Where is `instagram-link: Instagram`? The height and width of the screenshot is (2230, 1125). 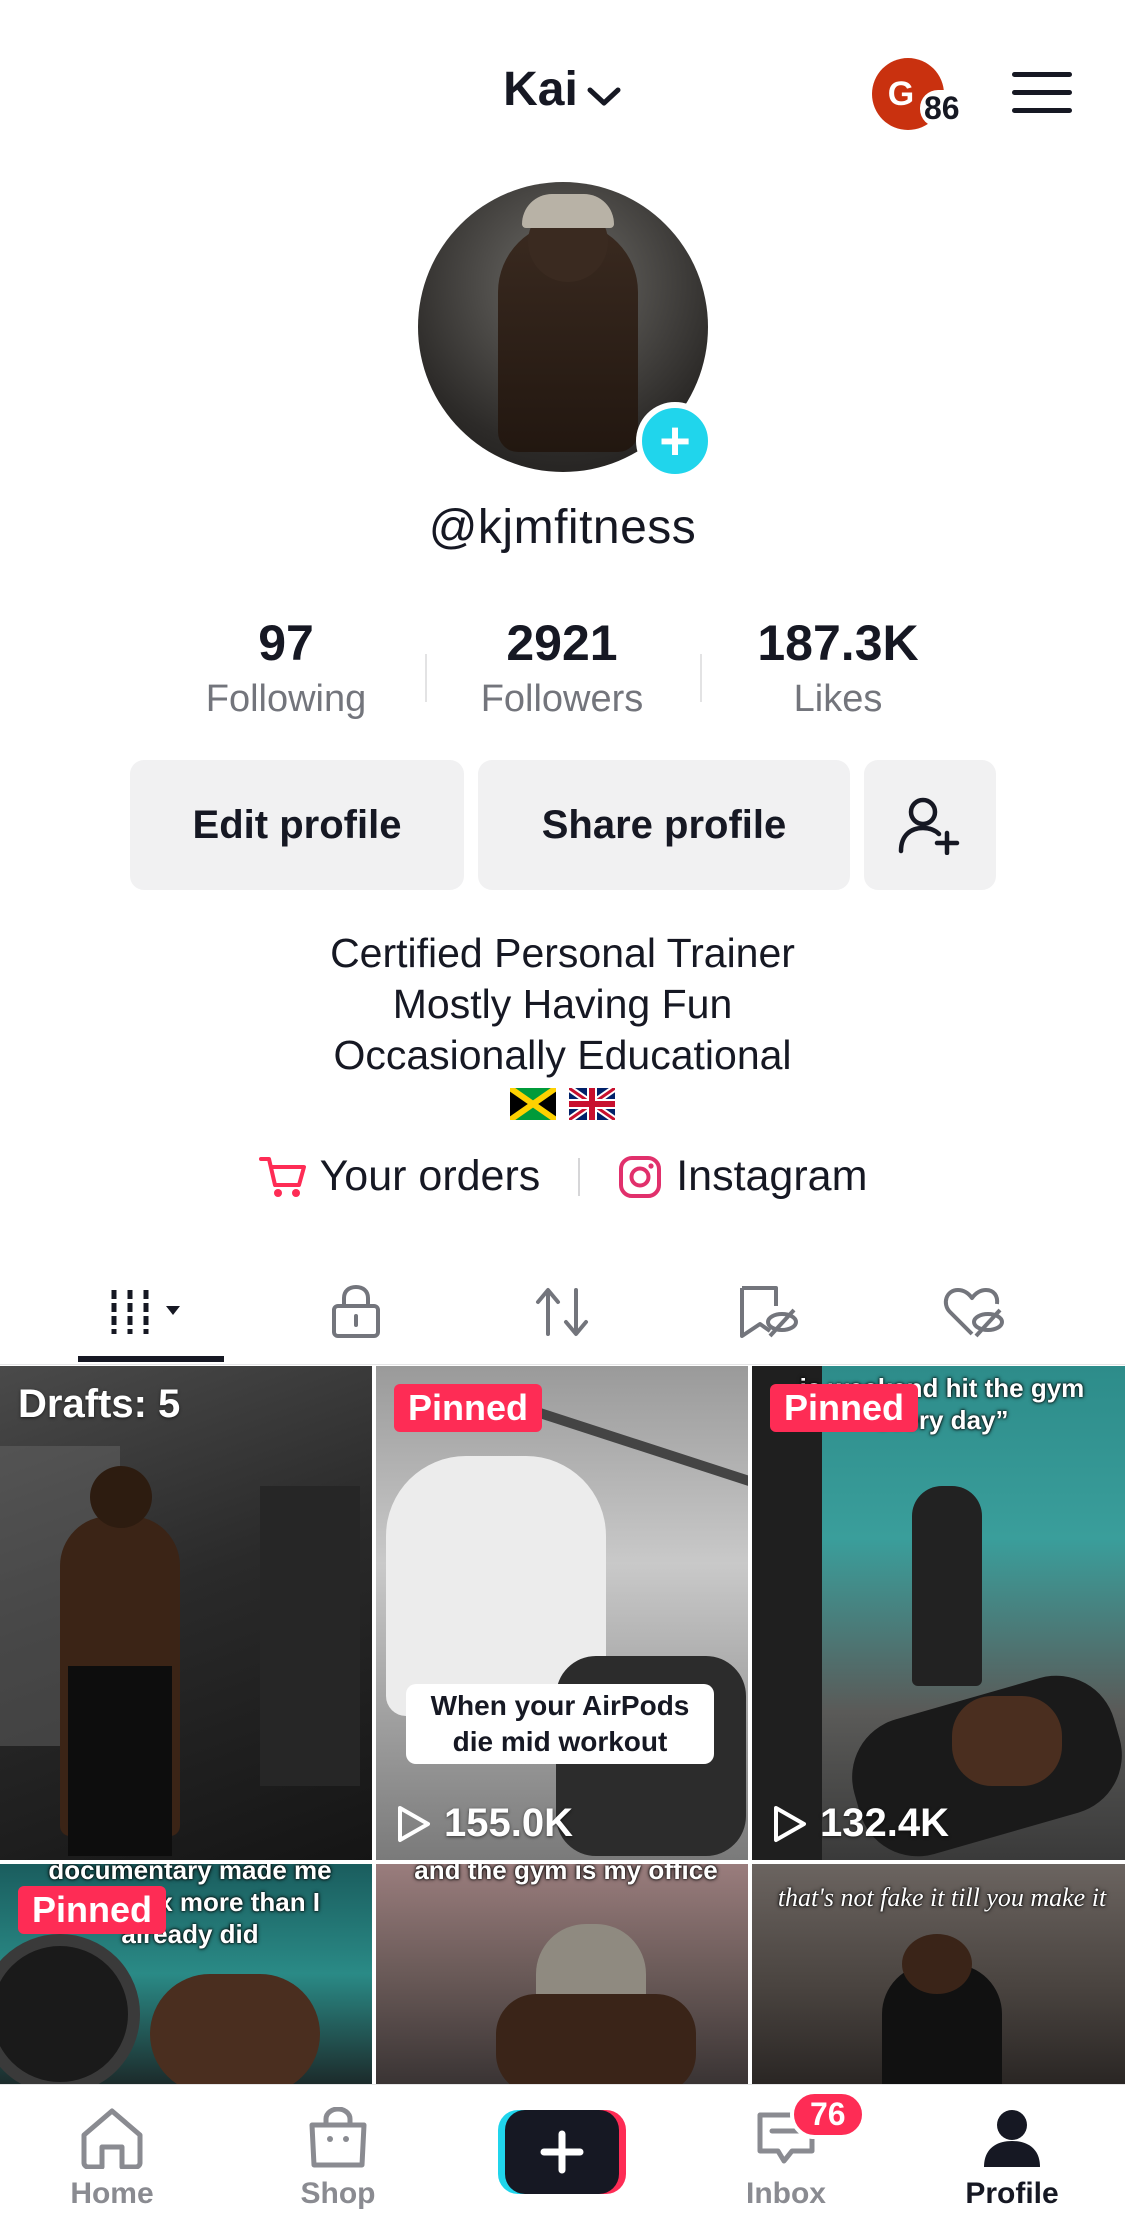
instagram-link: Instagram is located at coordinates (742, 1176).